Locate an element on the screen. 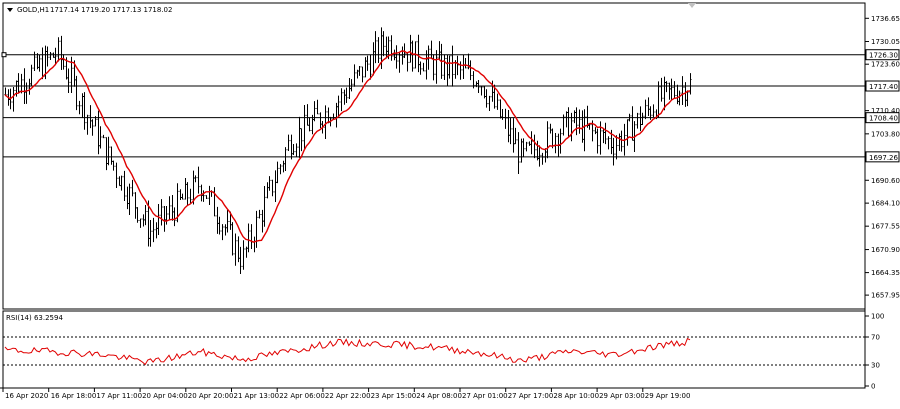 The image size is (900, 409). price-tick-label: 1684.10 is located at coordinates (885, 204).